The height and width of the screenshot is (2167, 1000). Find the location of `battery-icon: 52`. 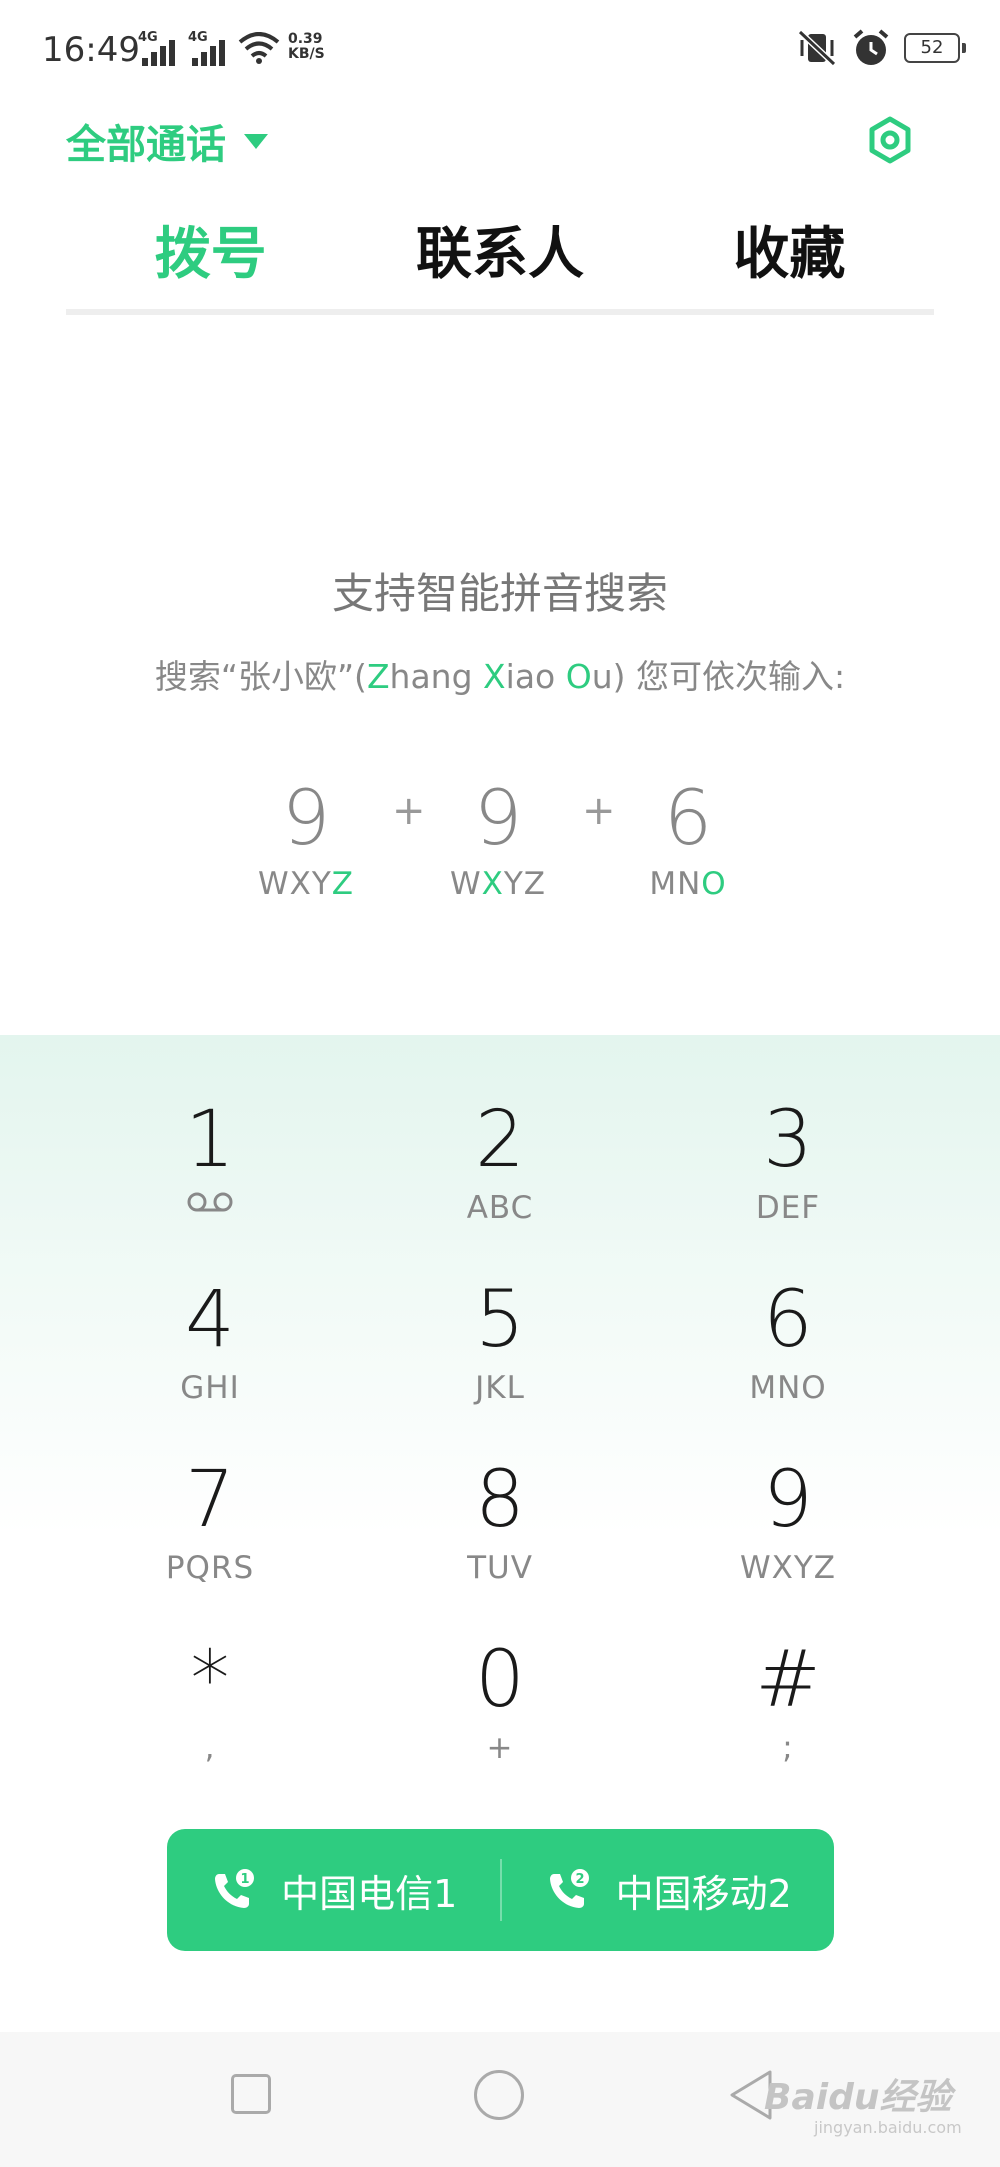

battery-icon: 52 is located at coordinates (935, 48).